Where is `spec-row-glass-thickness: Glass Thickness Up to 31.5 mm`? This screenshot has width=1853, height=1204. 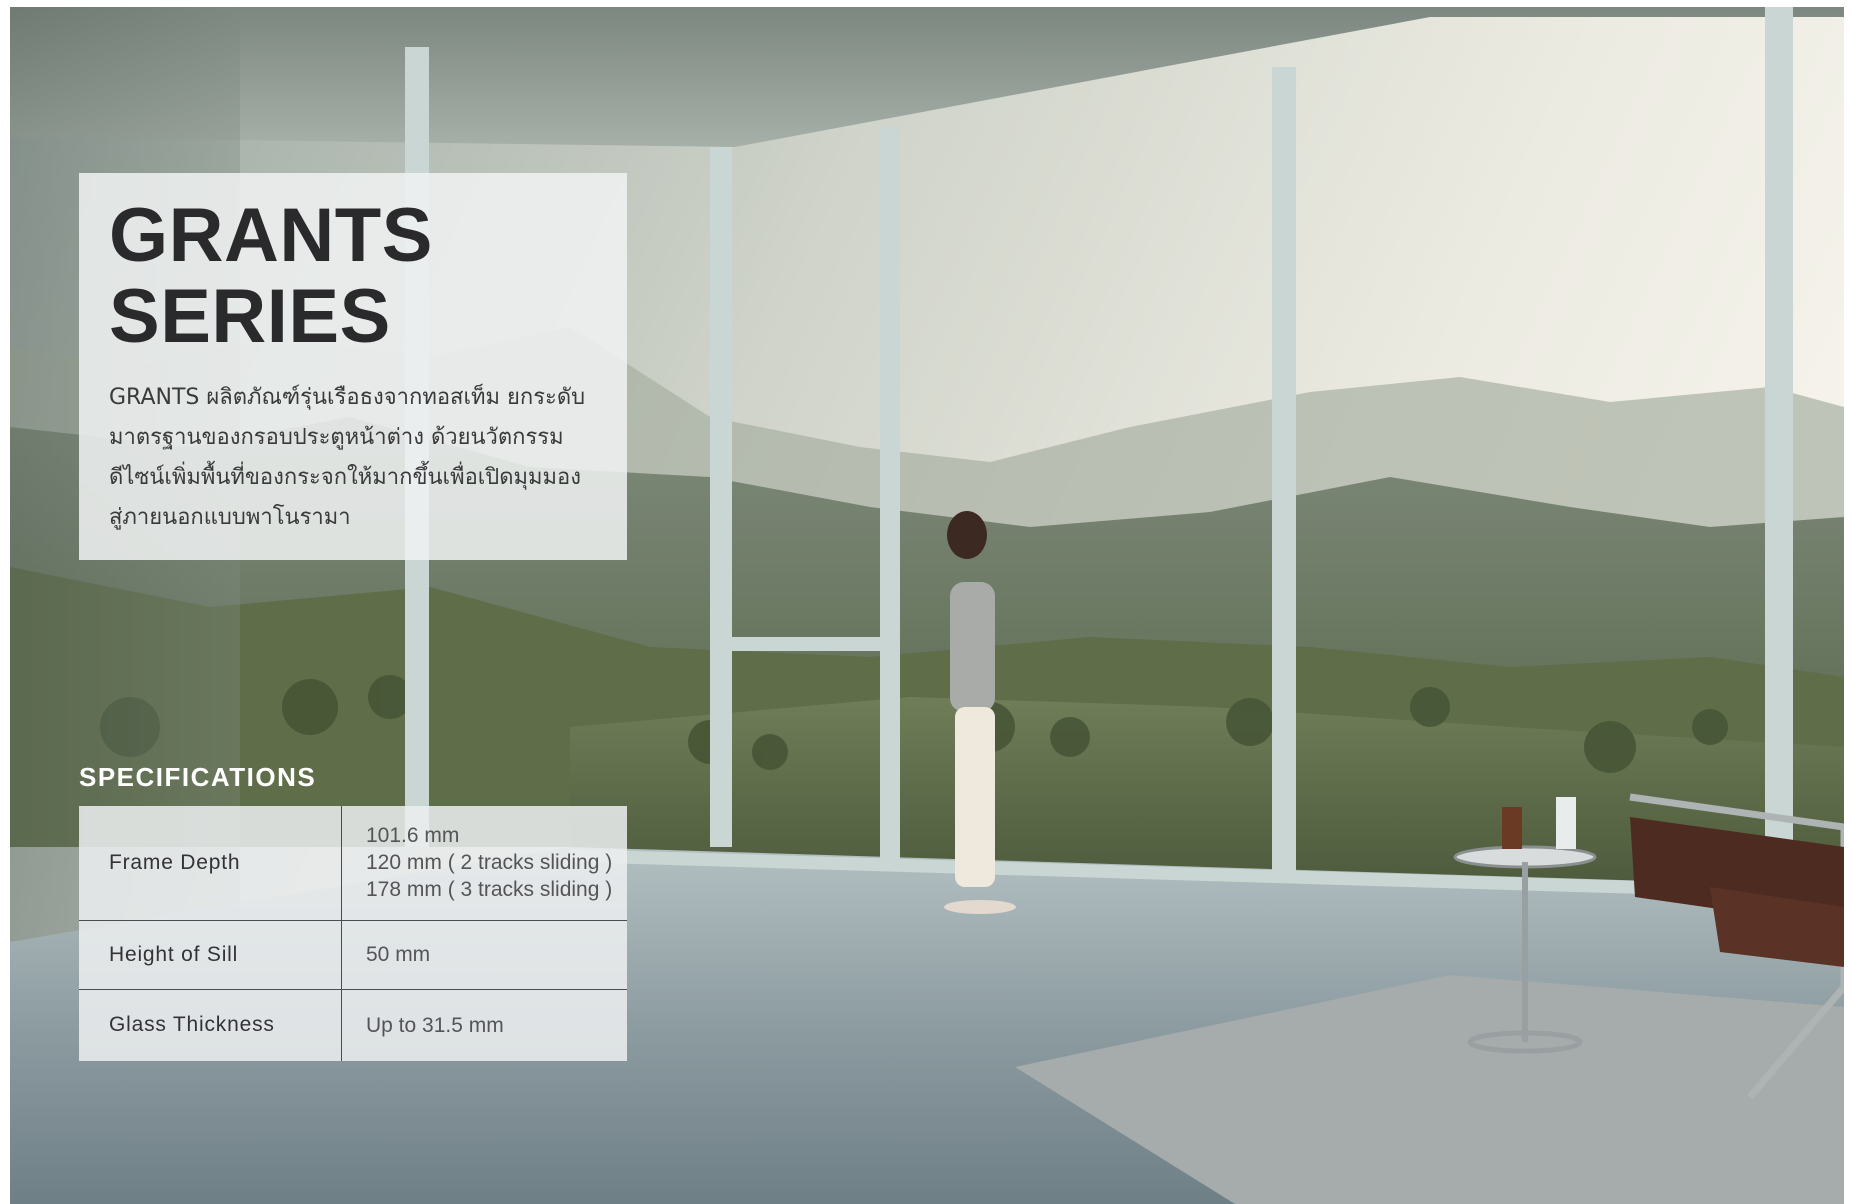 spec-row-glass-thickness: Glass Thickness Up to 31.5 mm is located at coordinates (353, 1024).